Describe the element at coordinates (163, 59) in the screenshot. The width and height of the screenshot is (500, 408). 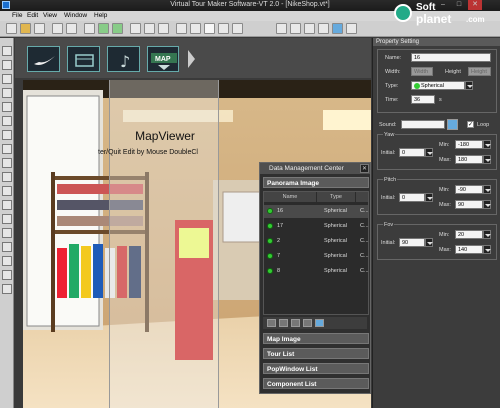
I see `thumbnail-map: MAP` at that location.